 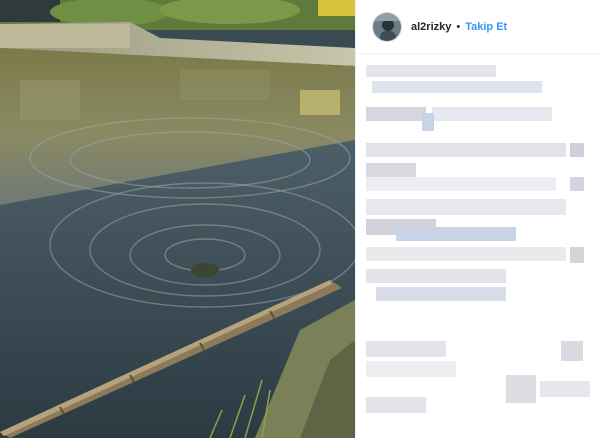 I want to click on avatar, so click(x=387, y=26).